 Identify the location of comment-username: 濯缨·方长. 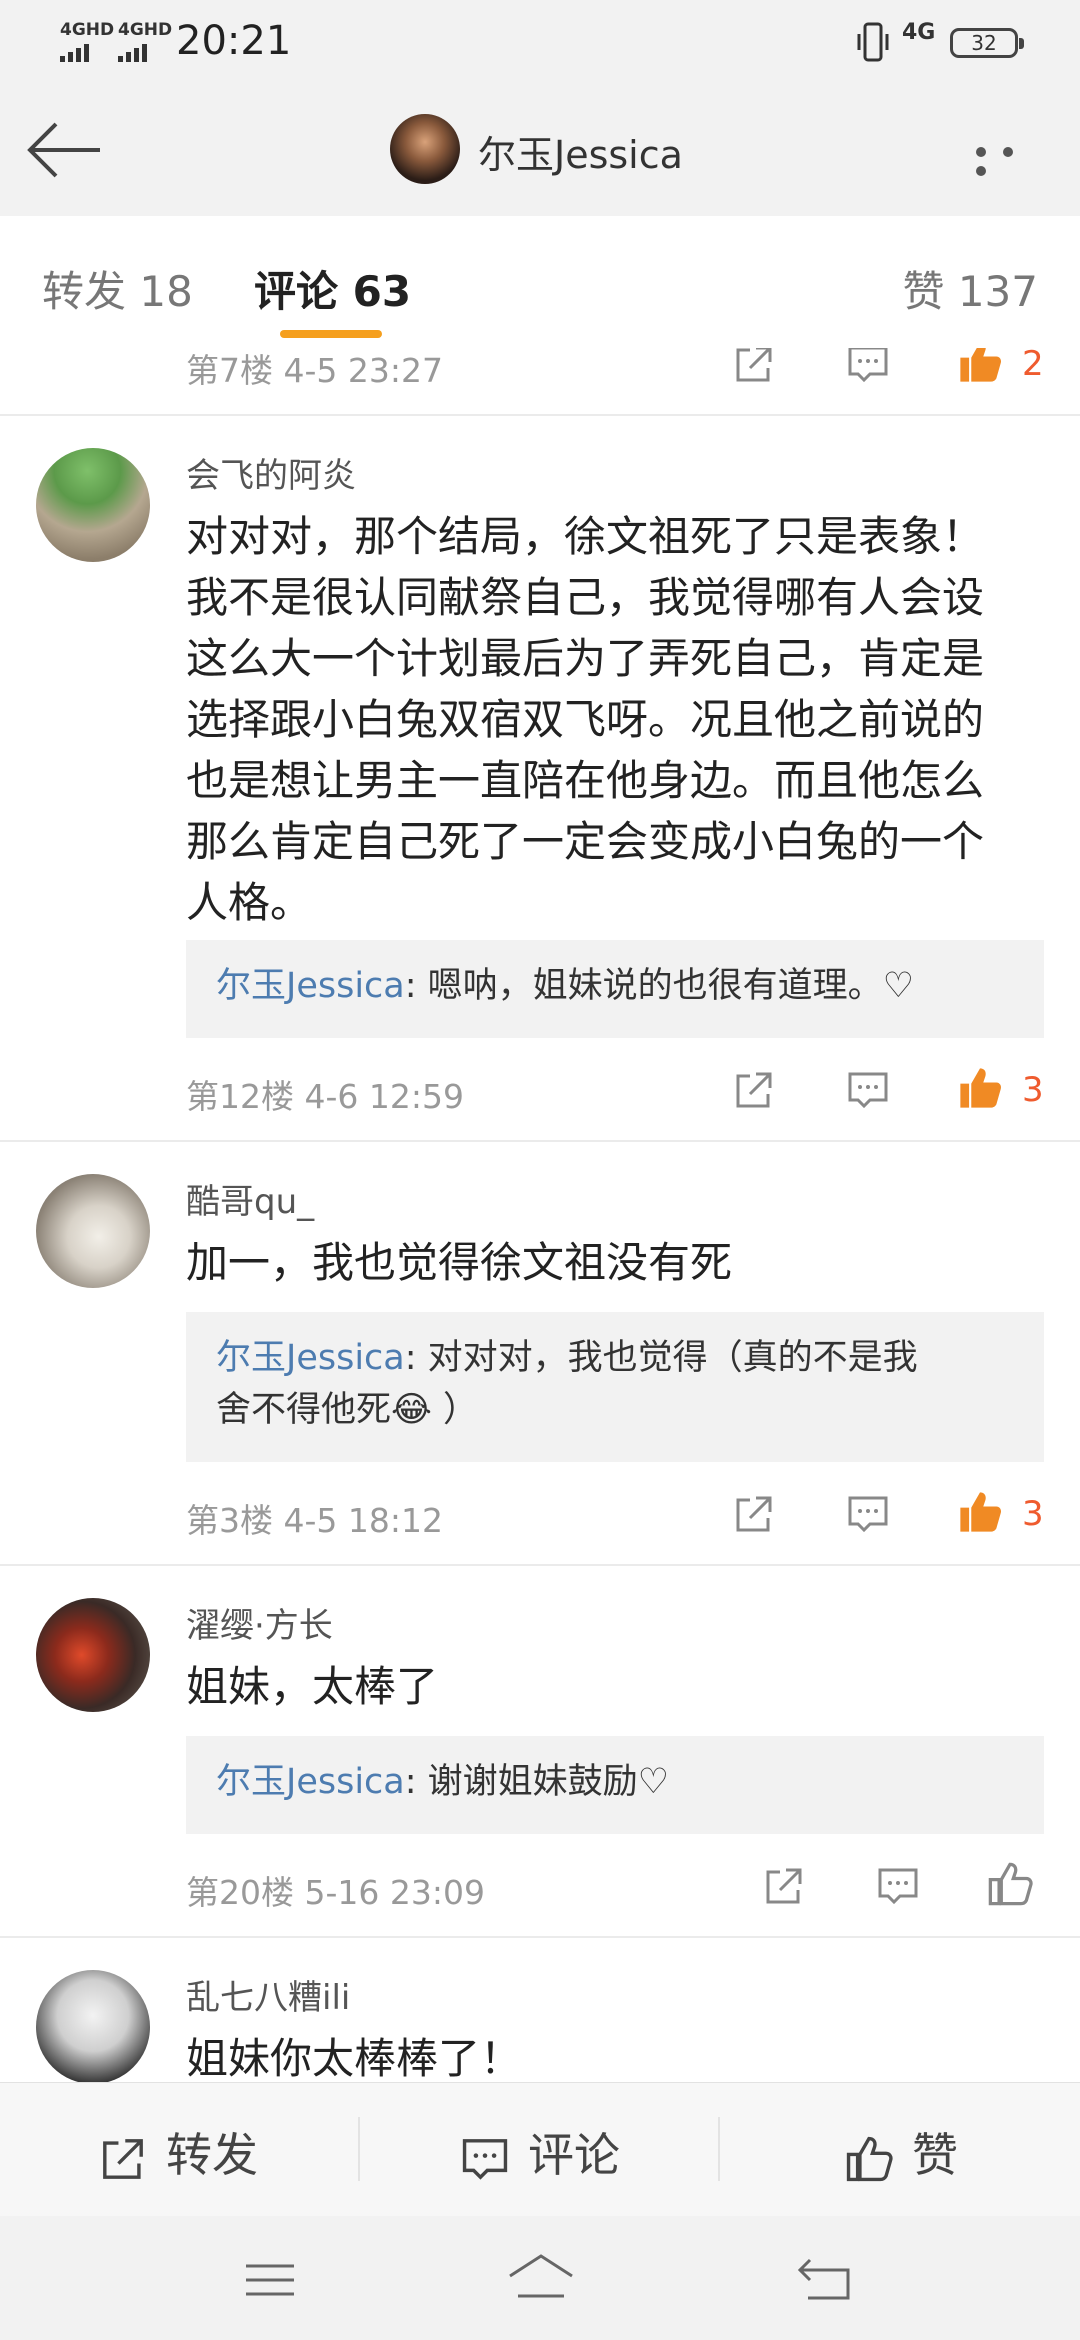
(259, 1622).